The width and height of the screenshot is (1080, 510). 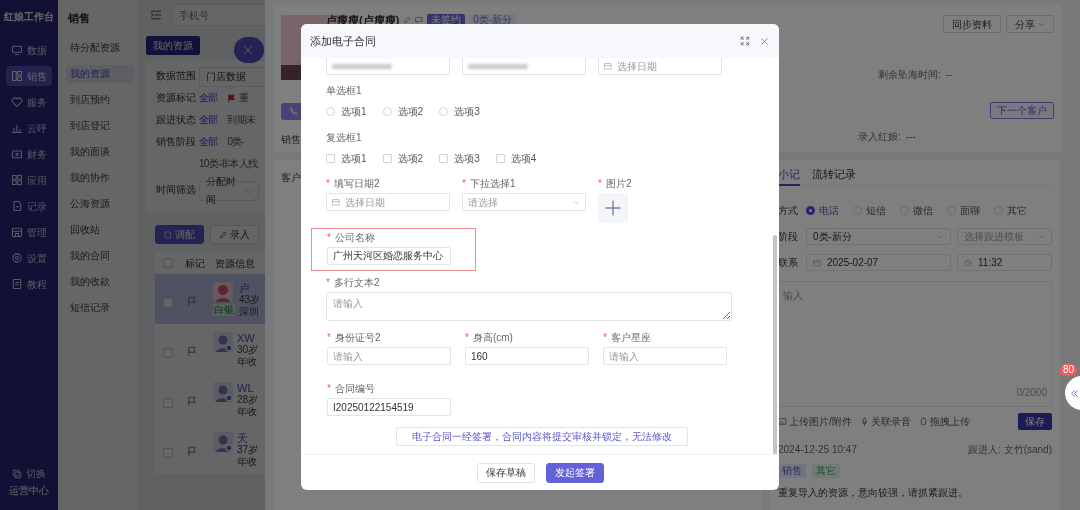 What do you see at coordinates (235, 263) in the screenshot?
I see `column-header: 资源信息` at bounding box center [235, 263].